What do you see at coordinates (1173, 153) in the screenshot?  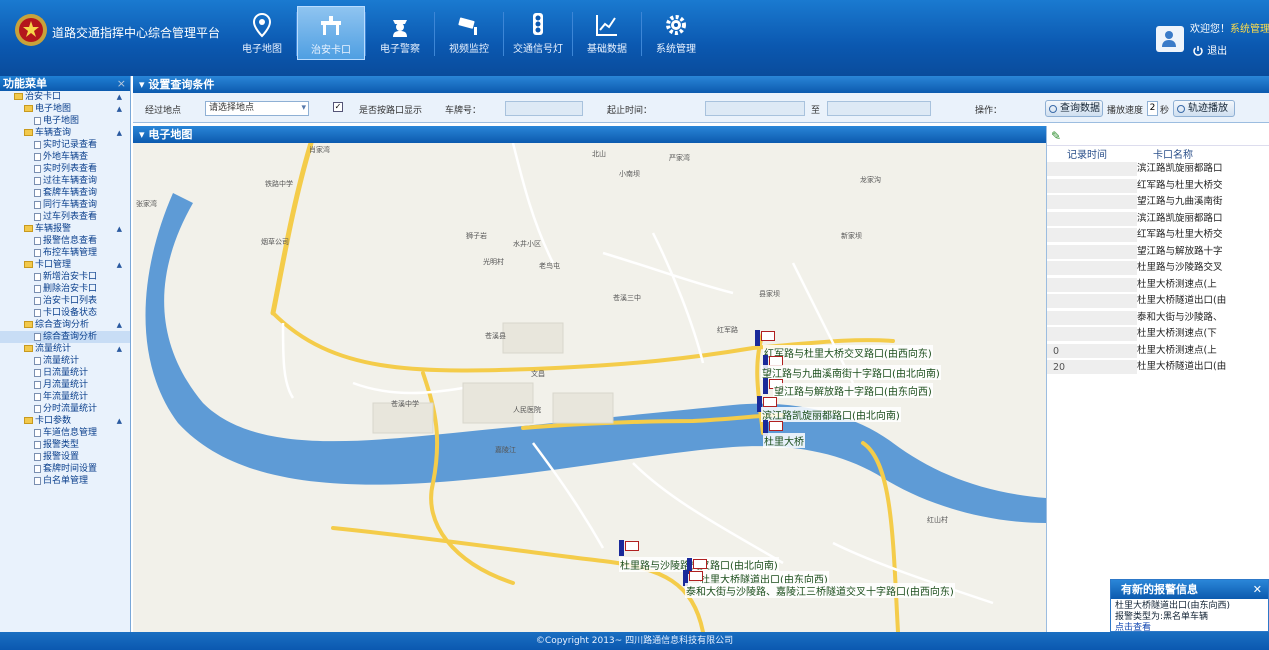 I see `col-checkpoint-name: 卡口名称` at bounding box center [1173, 153].